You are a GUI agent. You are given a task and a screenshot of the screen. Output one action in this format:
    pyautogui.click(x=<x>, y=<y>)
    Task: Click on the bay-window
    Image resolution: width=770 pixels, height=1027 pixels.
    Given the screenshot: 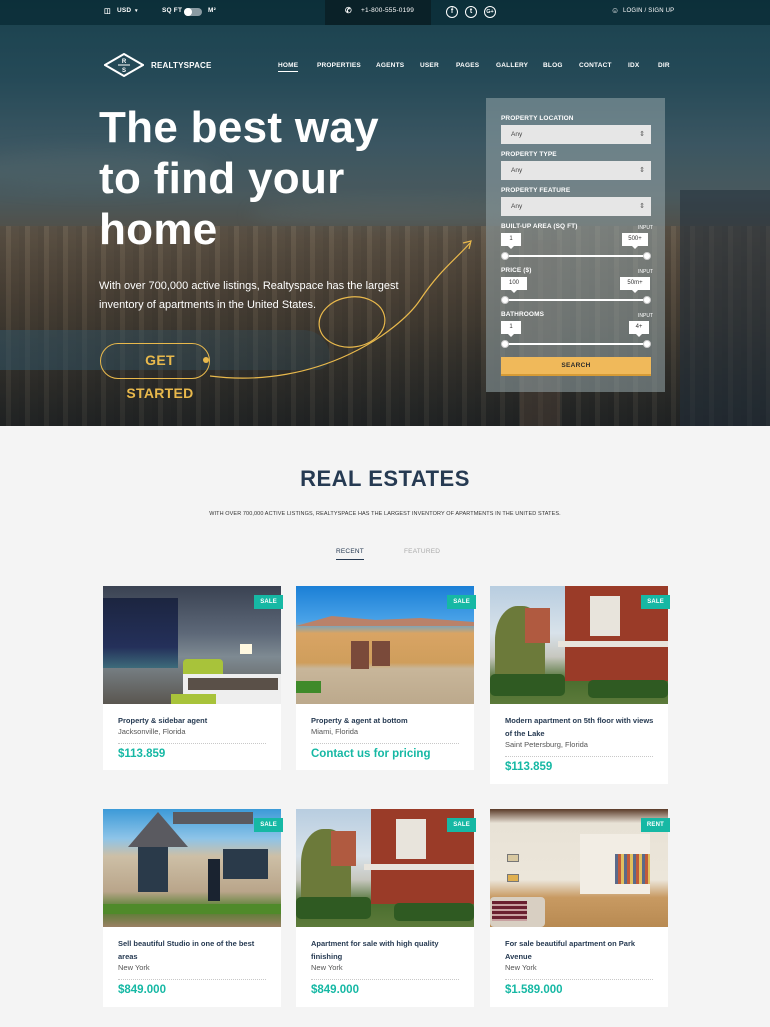 What is the action you would take?
    pyautogui.click(x=605, y=616)
    